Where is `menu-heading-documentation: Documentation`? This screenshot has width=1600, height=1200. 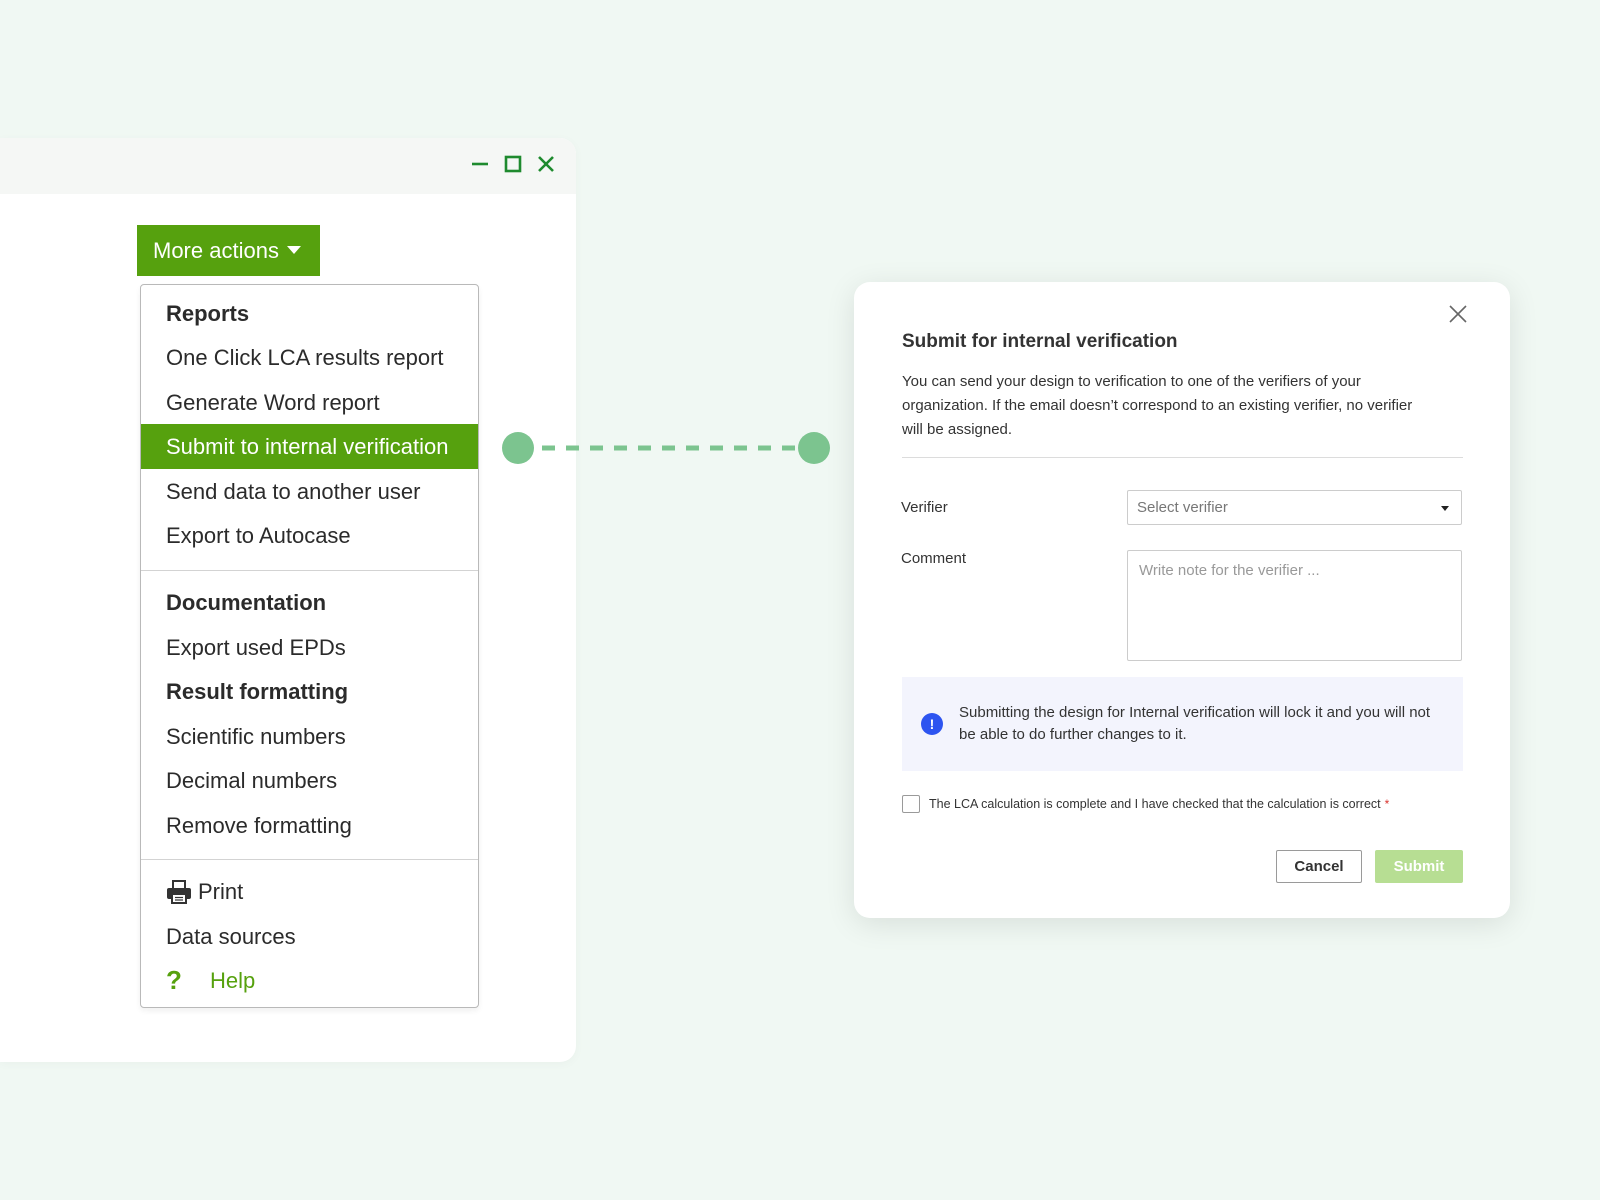 menu-heading-documentation: Documentation is located at coordinates (309, 602).